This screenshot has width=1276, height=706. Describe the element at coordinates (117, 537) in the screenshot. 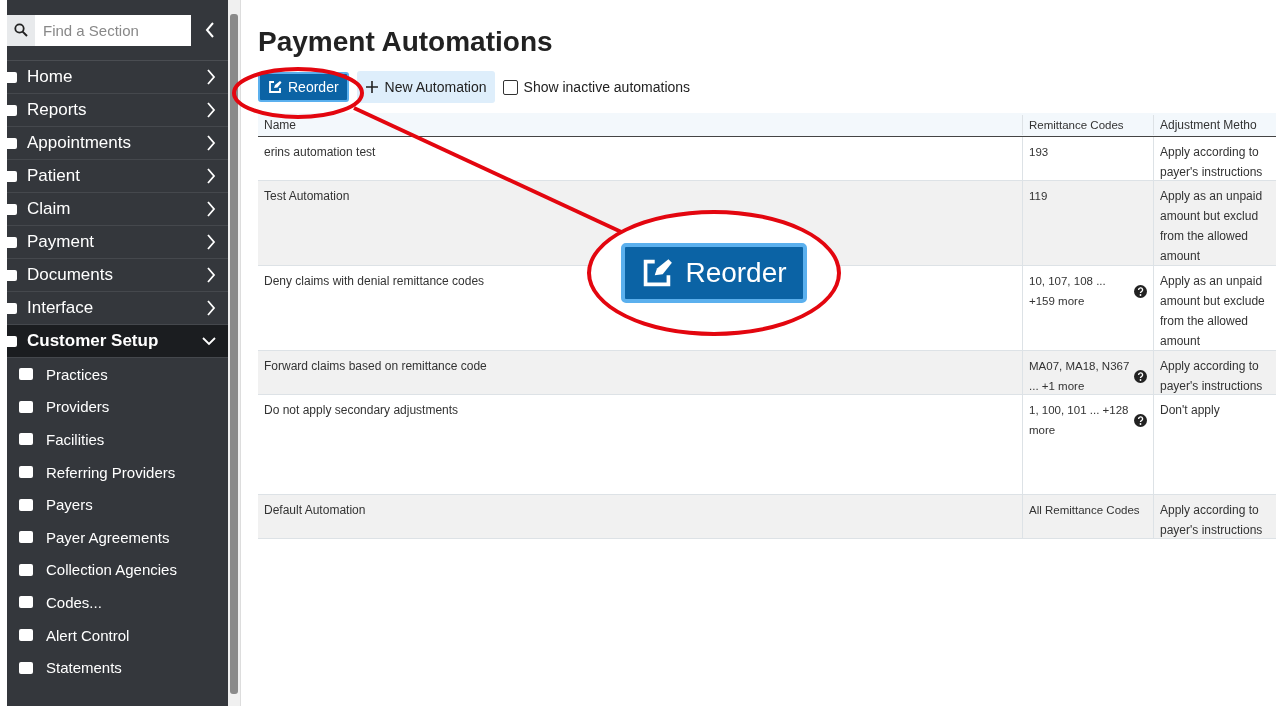

I see `nav-subitem: Payer Agreements` at that location.